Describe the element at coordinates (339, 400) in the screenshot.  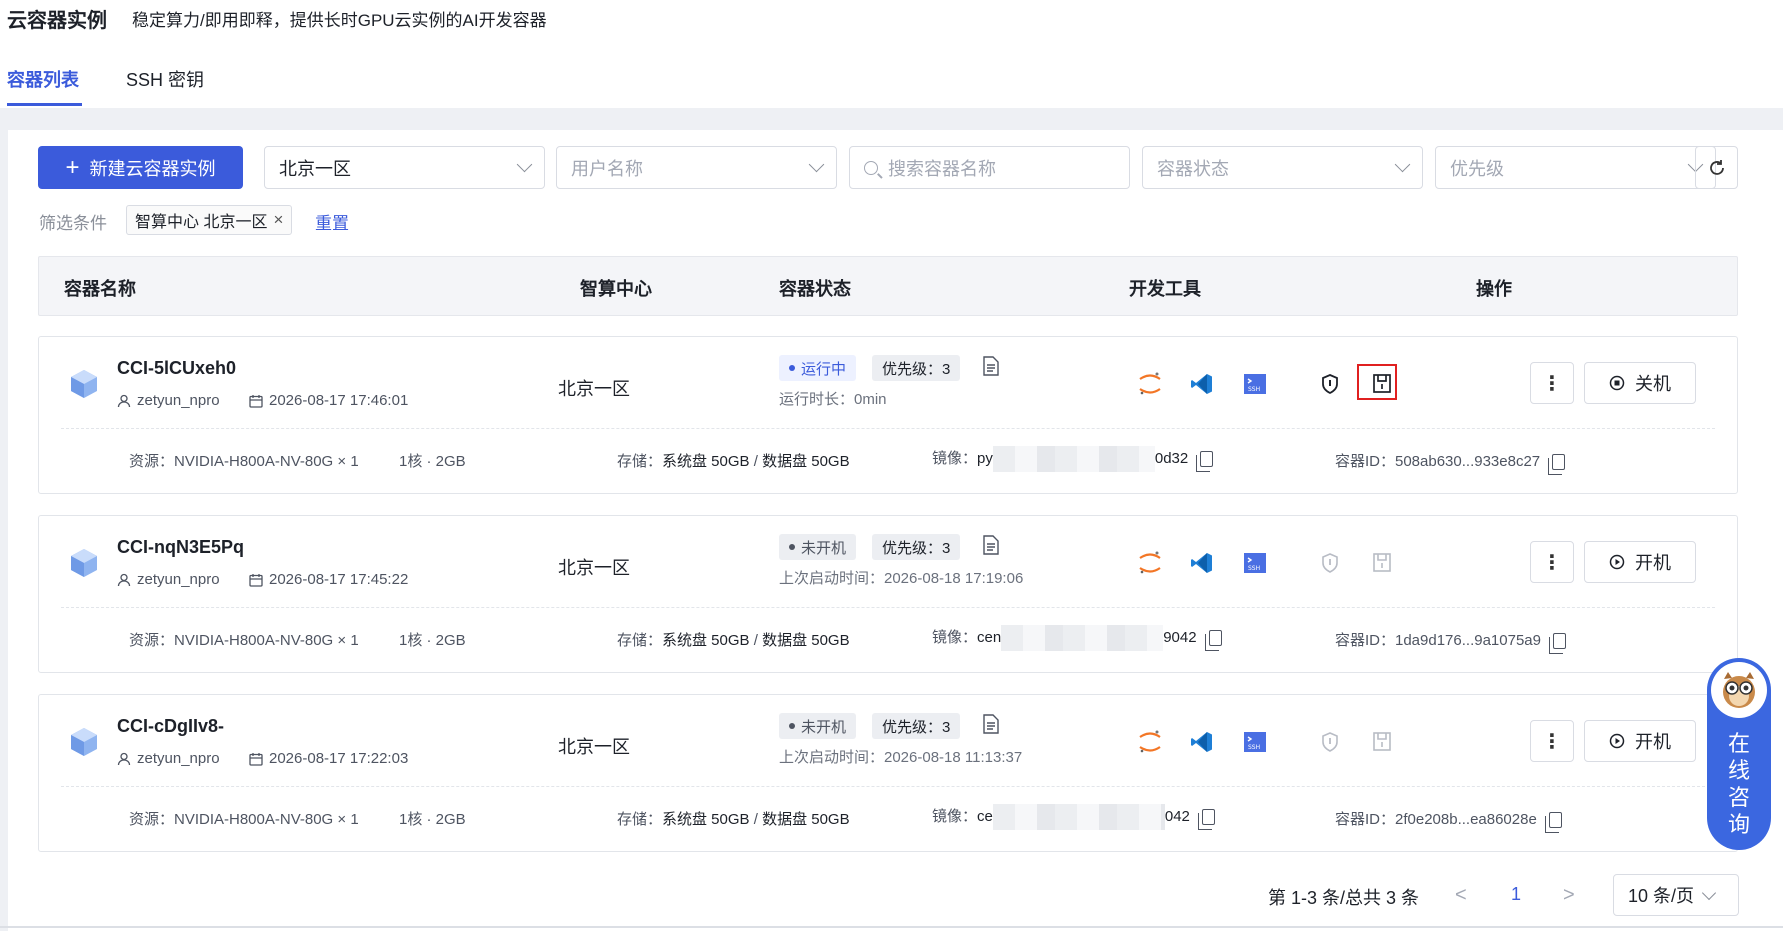
I see `created-time-value: 2026-08-17 17:46:01` at that location.